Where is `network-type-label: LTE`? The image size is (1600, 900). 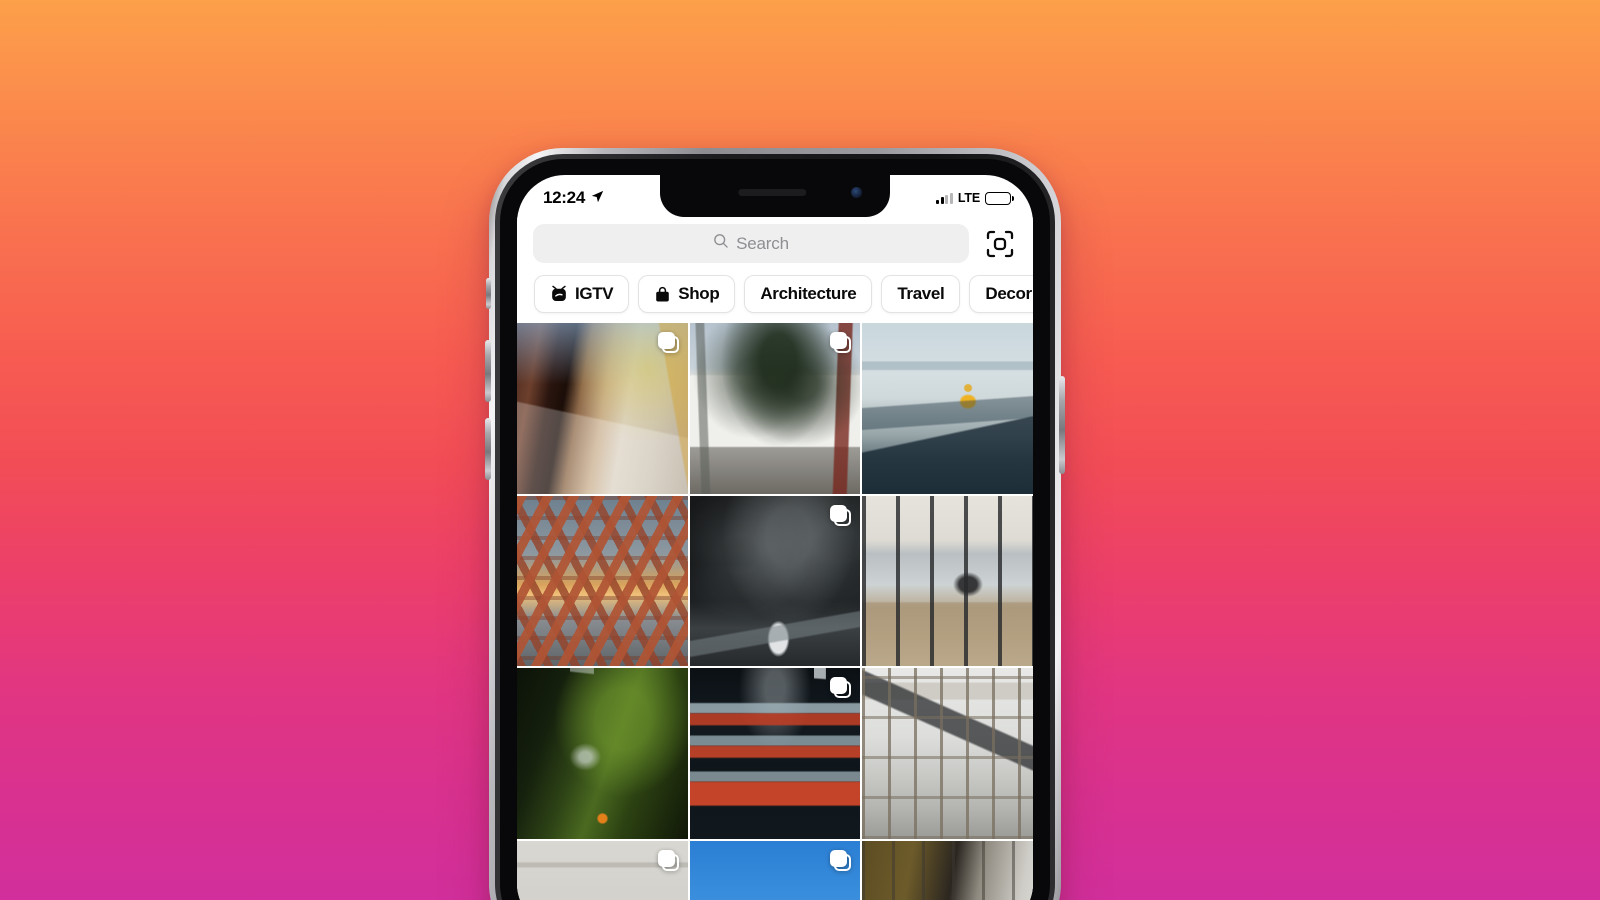 network-type-label: LTE is located at coordinates (968, 198).